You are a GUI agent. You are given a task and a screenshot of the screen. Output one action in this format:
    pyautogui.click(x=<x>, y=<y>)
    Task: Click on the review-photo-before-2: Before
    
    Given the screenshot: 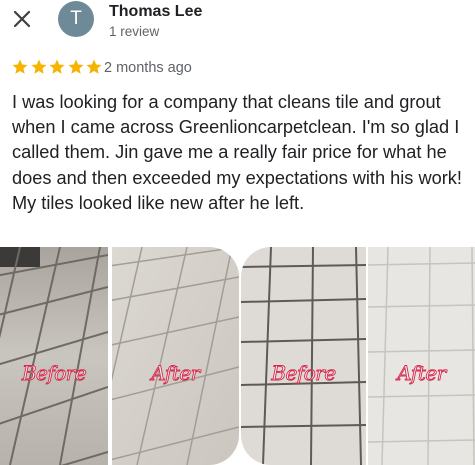 What is the action you would take?
    pyautogui.click(x=303, y=356)
    